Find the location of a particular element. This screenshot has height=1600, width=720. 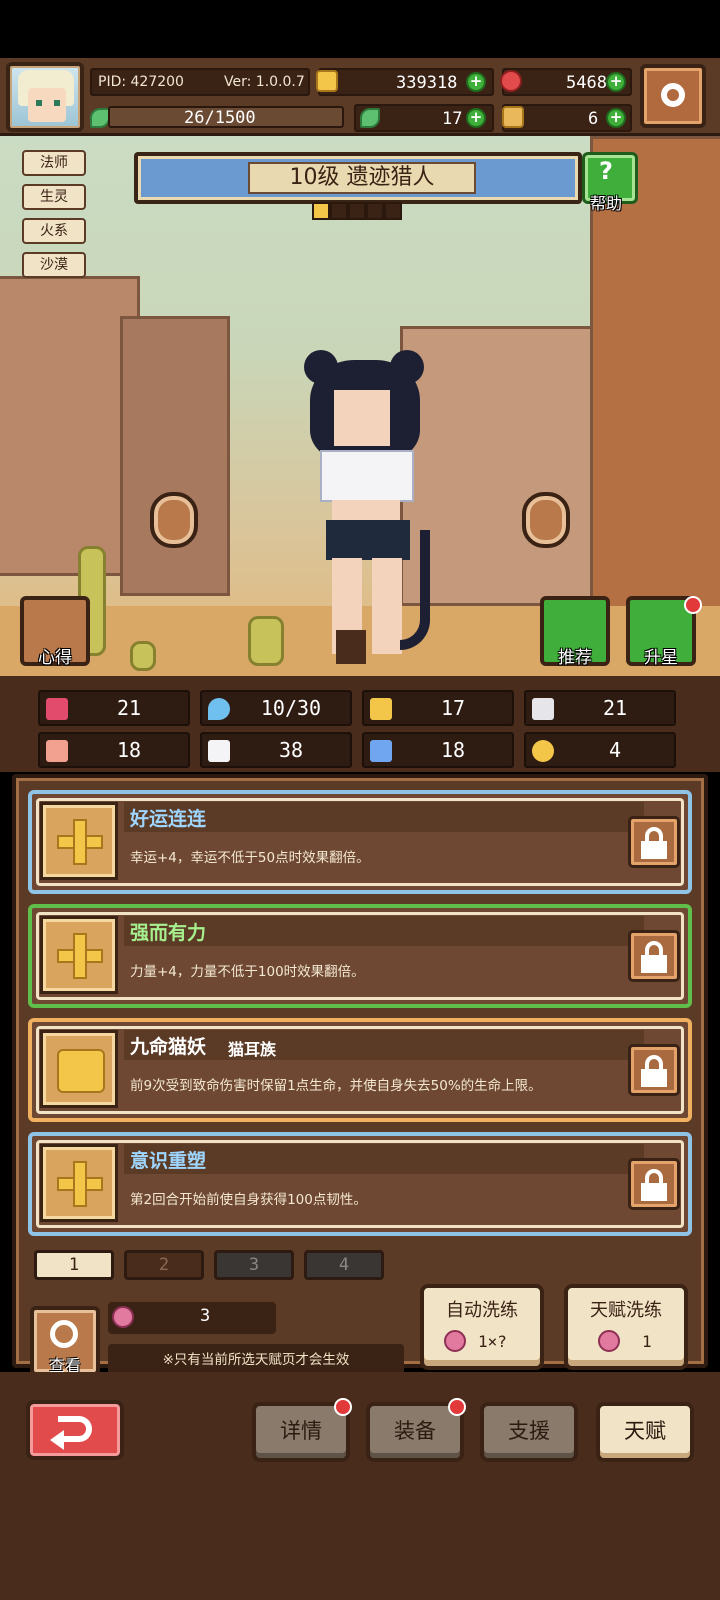

clover-icon is located at coordinates (370, 118).